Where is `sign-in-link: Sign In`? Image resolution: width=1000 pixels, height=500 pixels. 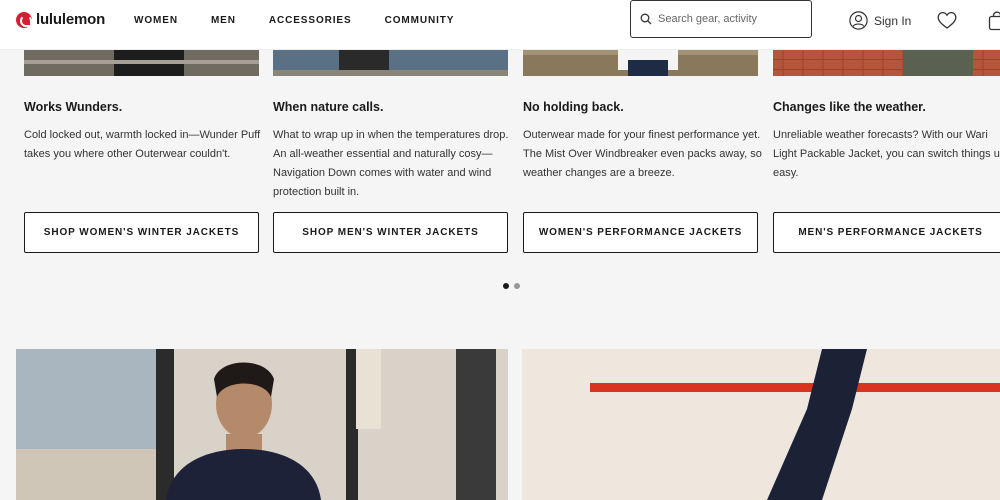 sign-in-link: Sign In is located at coordinates (880, 20).